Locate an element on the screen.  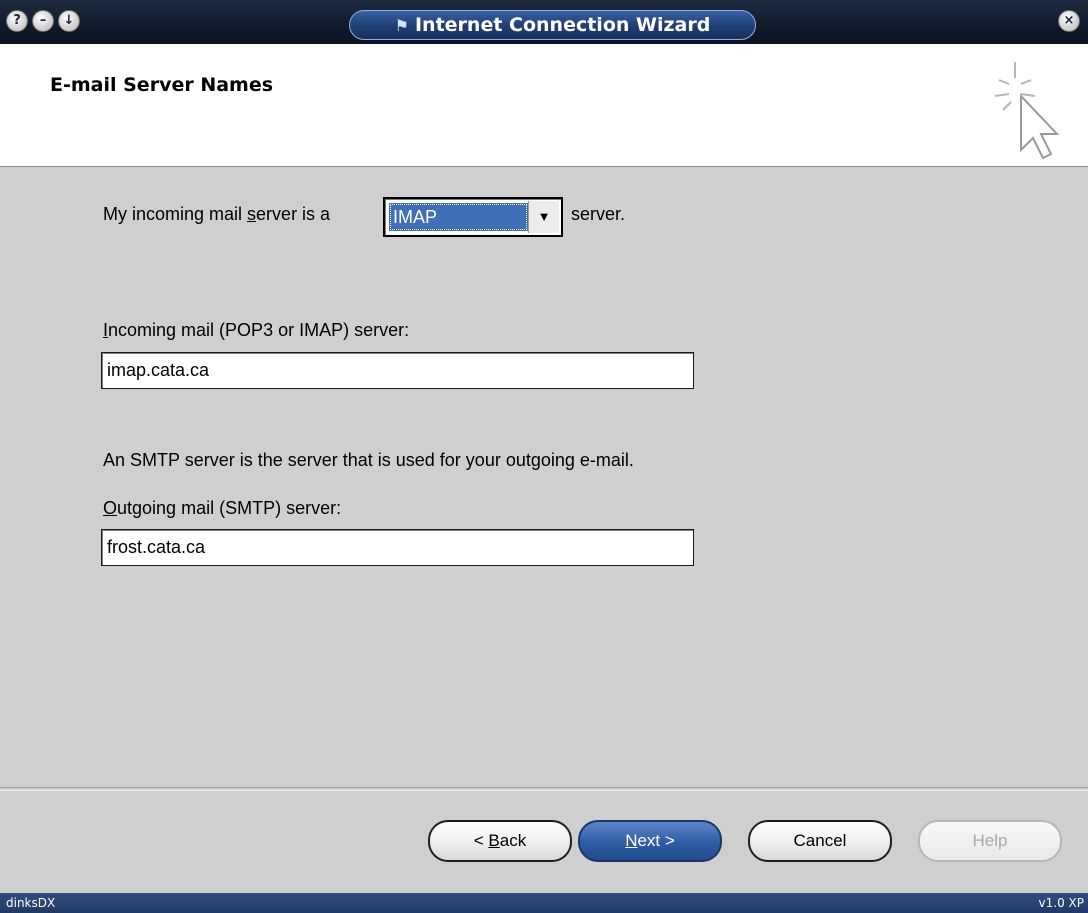
incoming-server-label: Incoming mail (POP3 or IMAP) server: is located at coordinates (256, 330).